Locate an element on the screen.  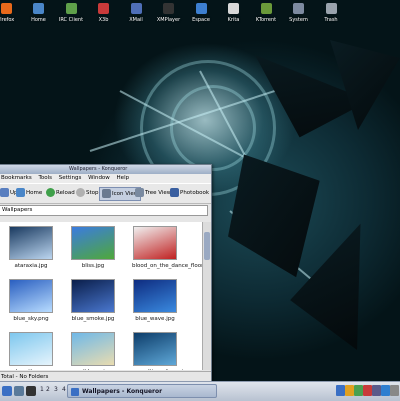
stop-button-label: Stop is located at coordinates (92, 193).